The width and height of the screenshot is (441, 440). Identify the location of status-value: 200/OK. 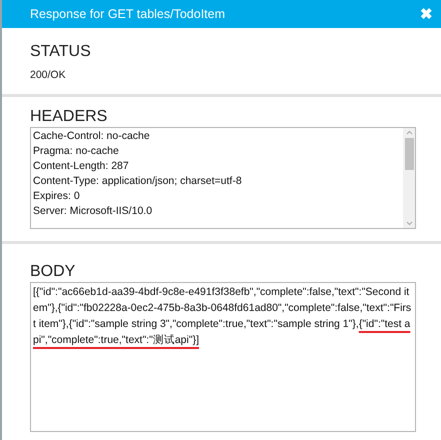
(48, 75).